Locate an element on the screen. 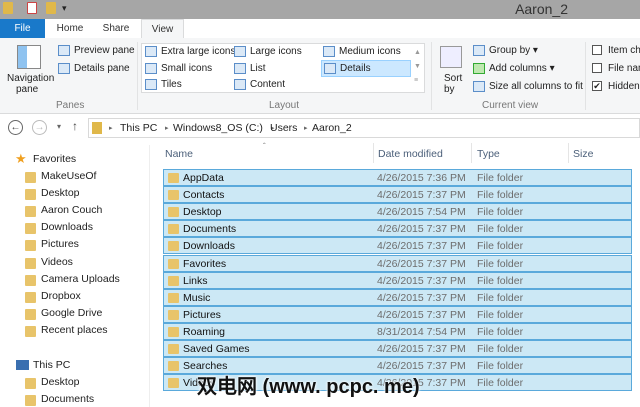  file-name: Links is located at coordinates (195, 280).